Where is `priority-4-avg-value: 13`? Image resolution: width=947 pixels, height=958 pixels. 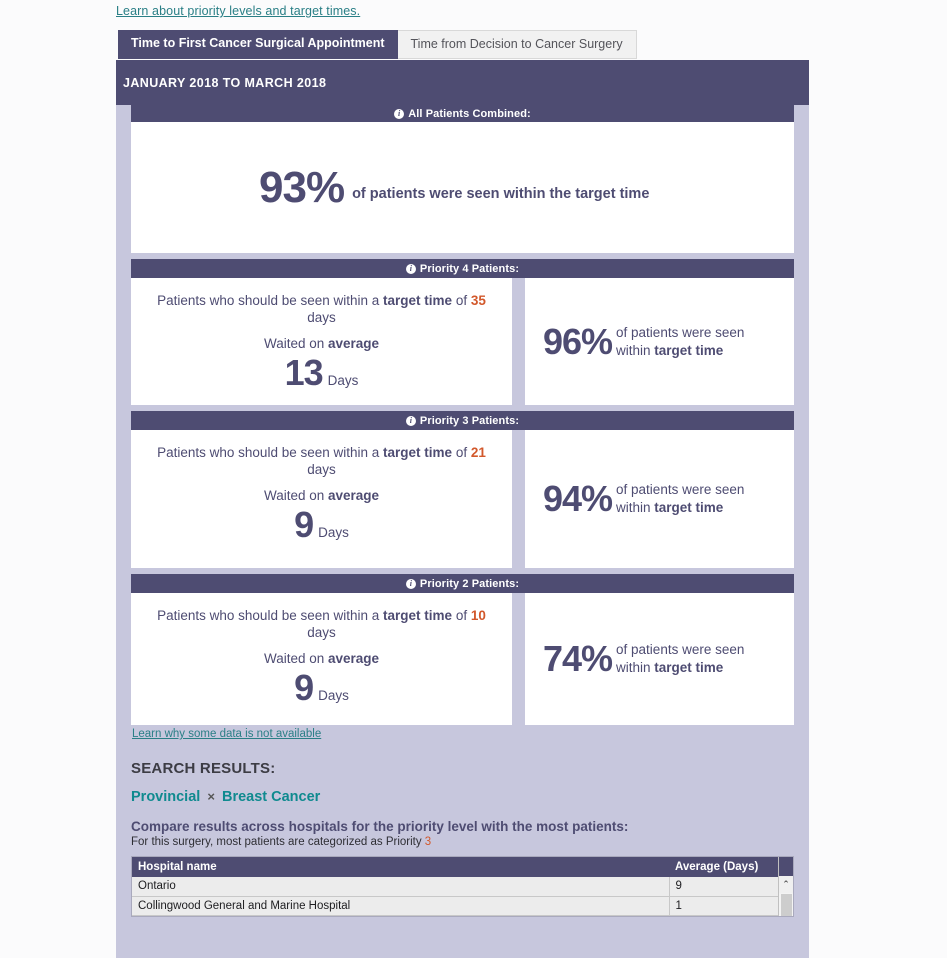 priority-4-avg-value: 13 is located at coordinates (304, 372).